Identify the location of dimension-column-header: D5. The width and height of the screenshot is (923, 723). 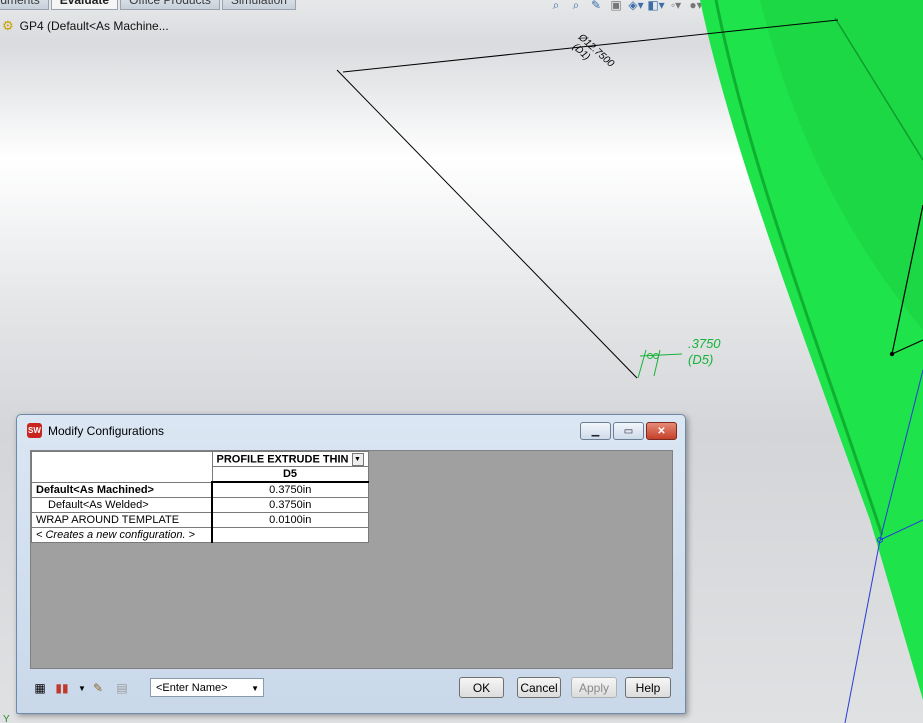
(290, 474).